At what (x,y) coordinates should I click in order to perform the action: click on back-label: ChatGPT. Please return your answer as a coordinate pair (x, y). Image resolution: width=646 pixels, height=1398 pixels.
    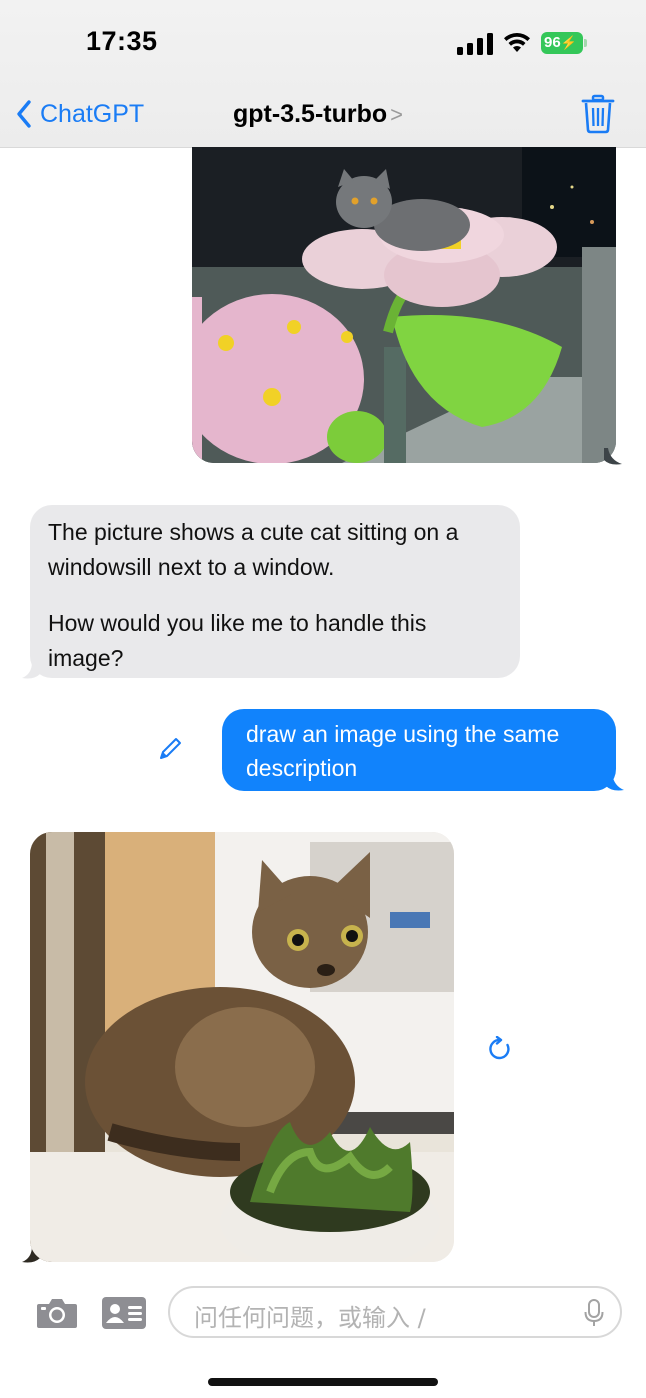
    Looking at the image, I should click on (92, 113).